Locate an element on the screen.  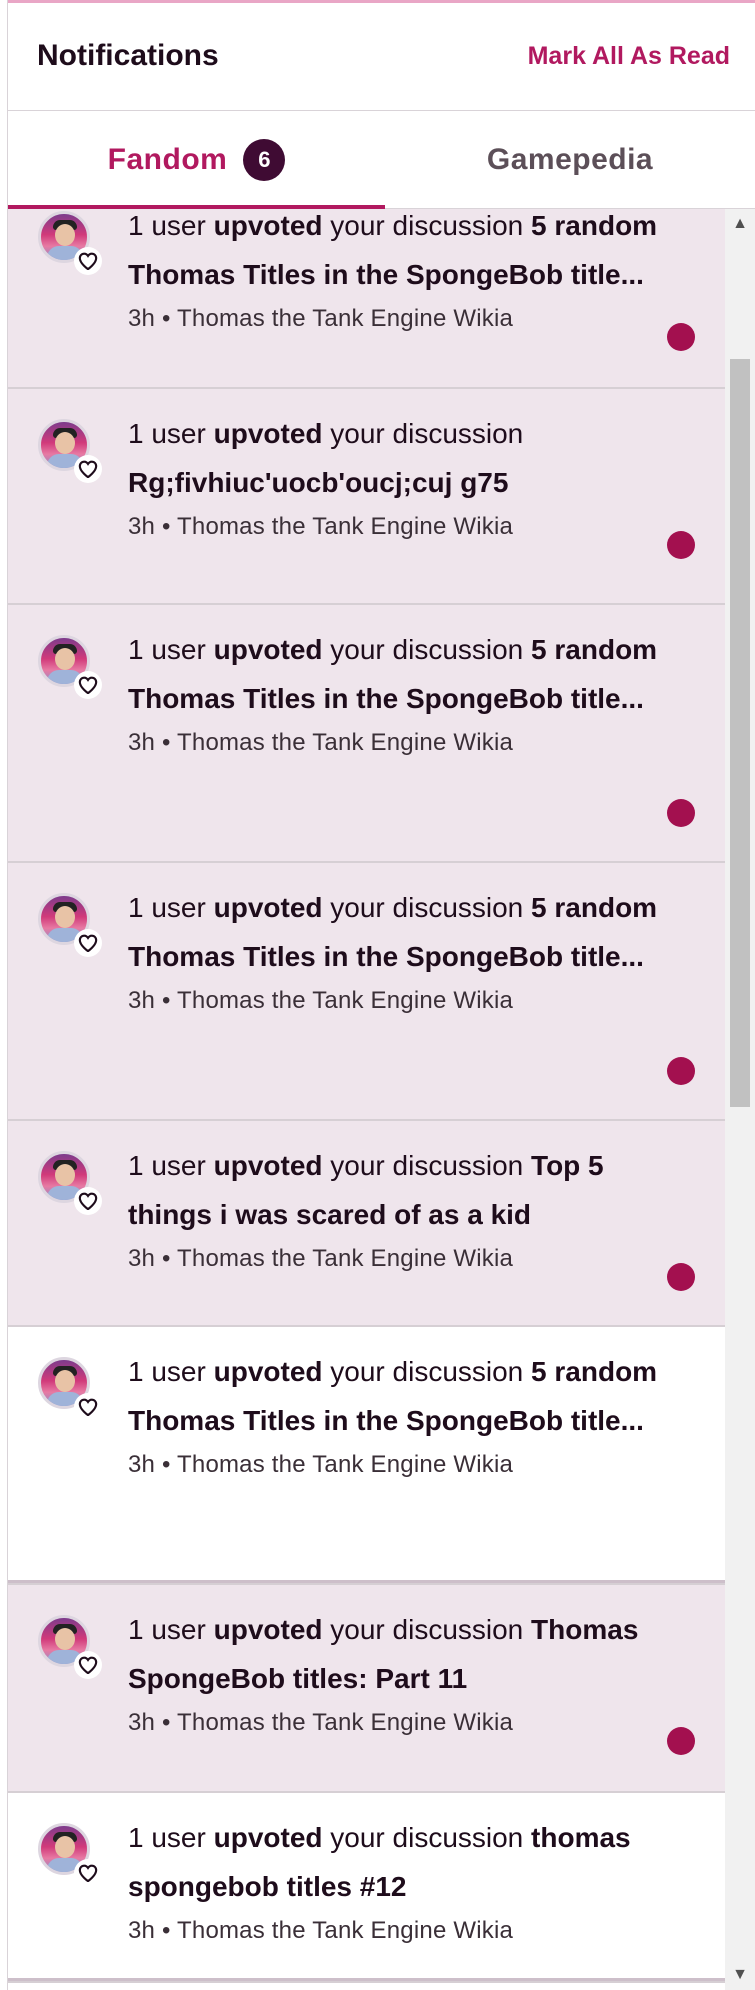
scroll-down-arrow-icon: ▼ is located at coordinates (740, 1975).